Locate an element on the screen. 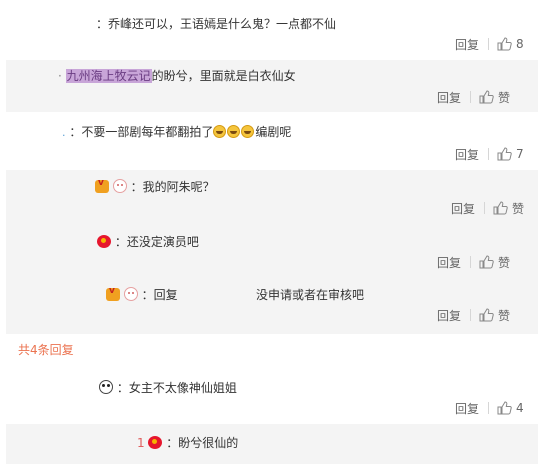  reply-body: ：回复 is located at coordinates (159, 295).